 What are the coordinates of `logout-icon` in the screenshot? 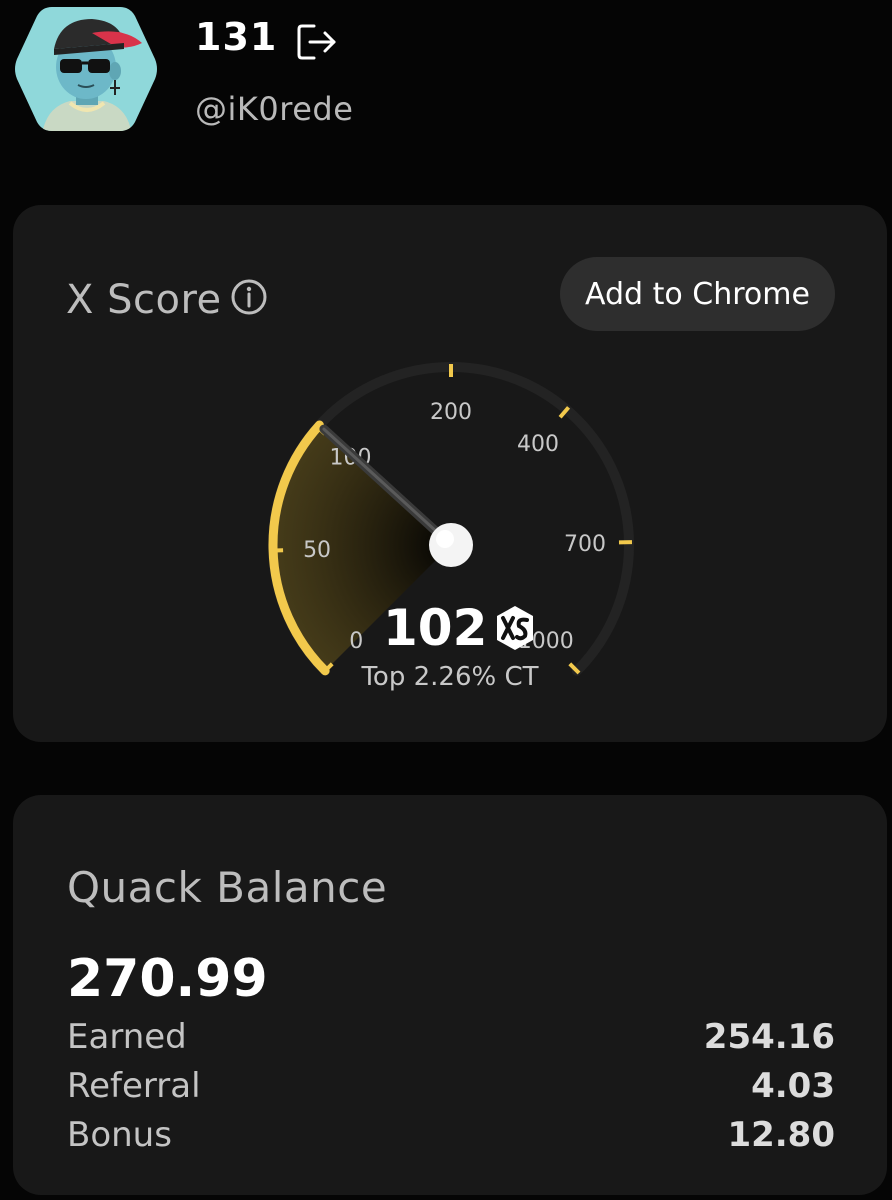 It's located at (318, 42).